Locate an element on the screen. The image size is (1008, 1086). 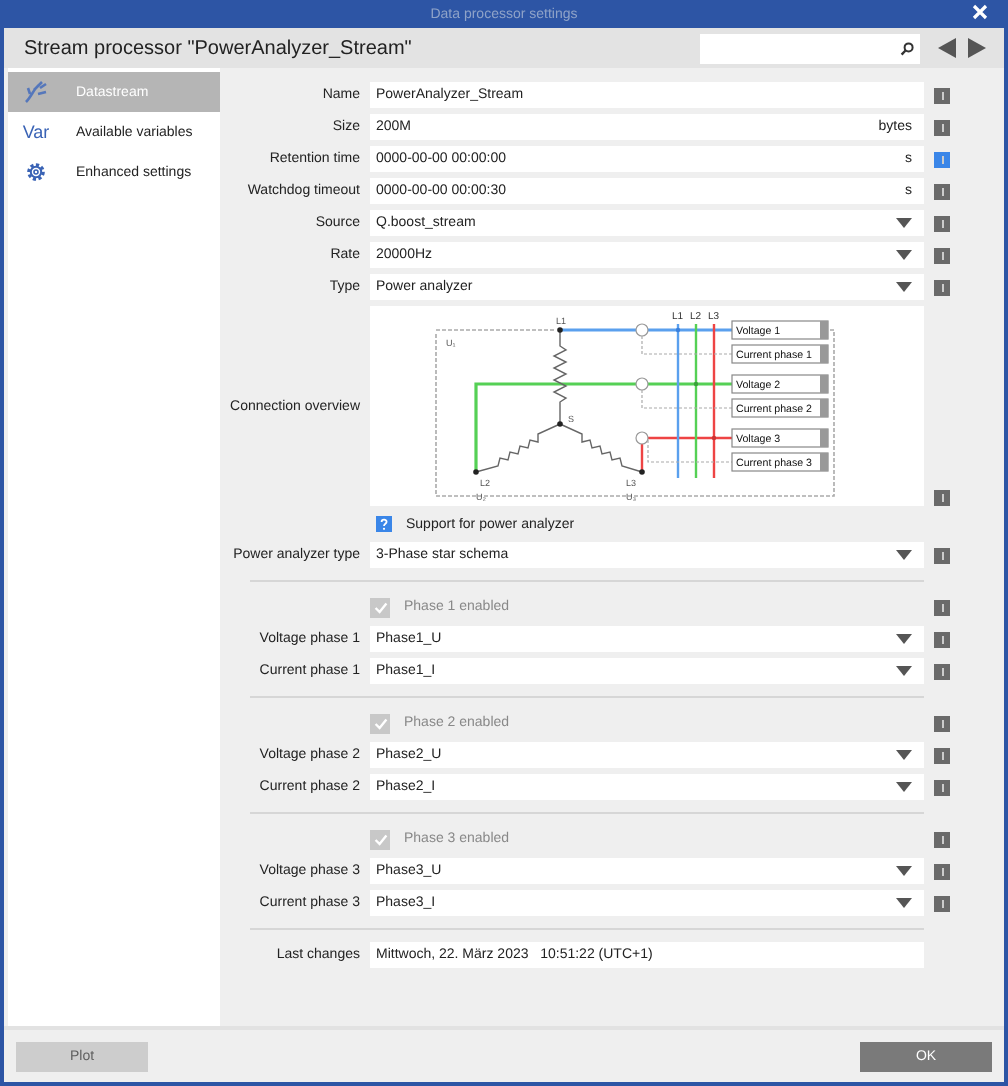
dialog-title: Stream processor "PowerAnalyzer_Stream" is located at coordinates (219, 48).